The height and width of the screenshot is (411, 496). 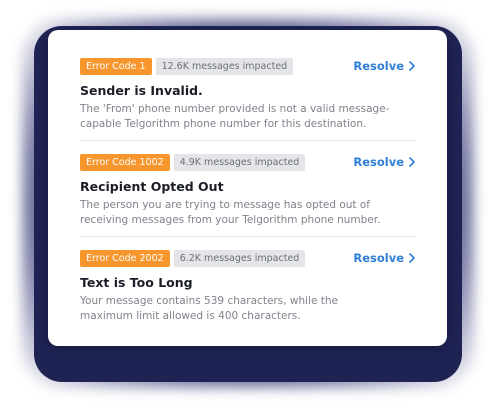 I want to click on impact-count-badge: 12.6K messages impacted, so click(x=224, y=66).